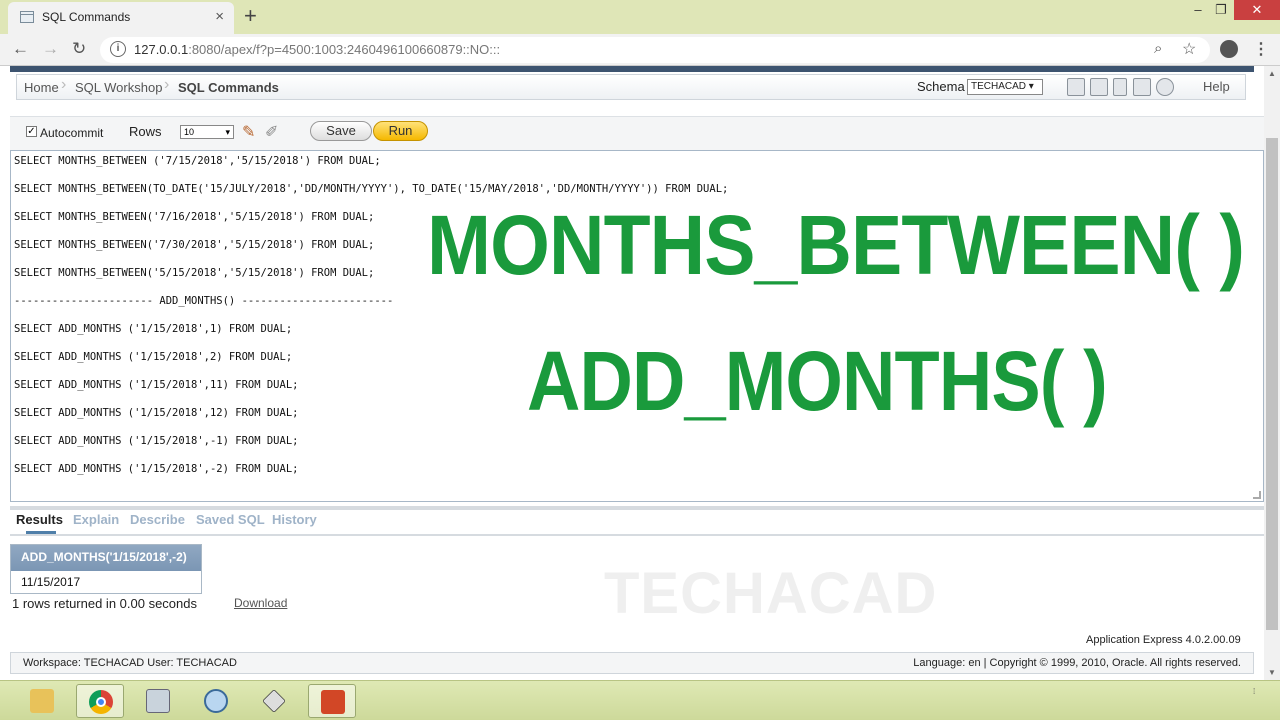  I want to click on document-icon, so click(1120, 87).